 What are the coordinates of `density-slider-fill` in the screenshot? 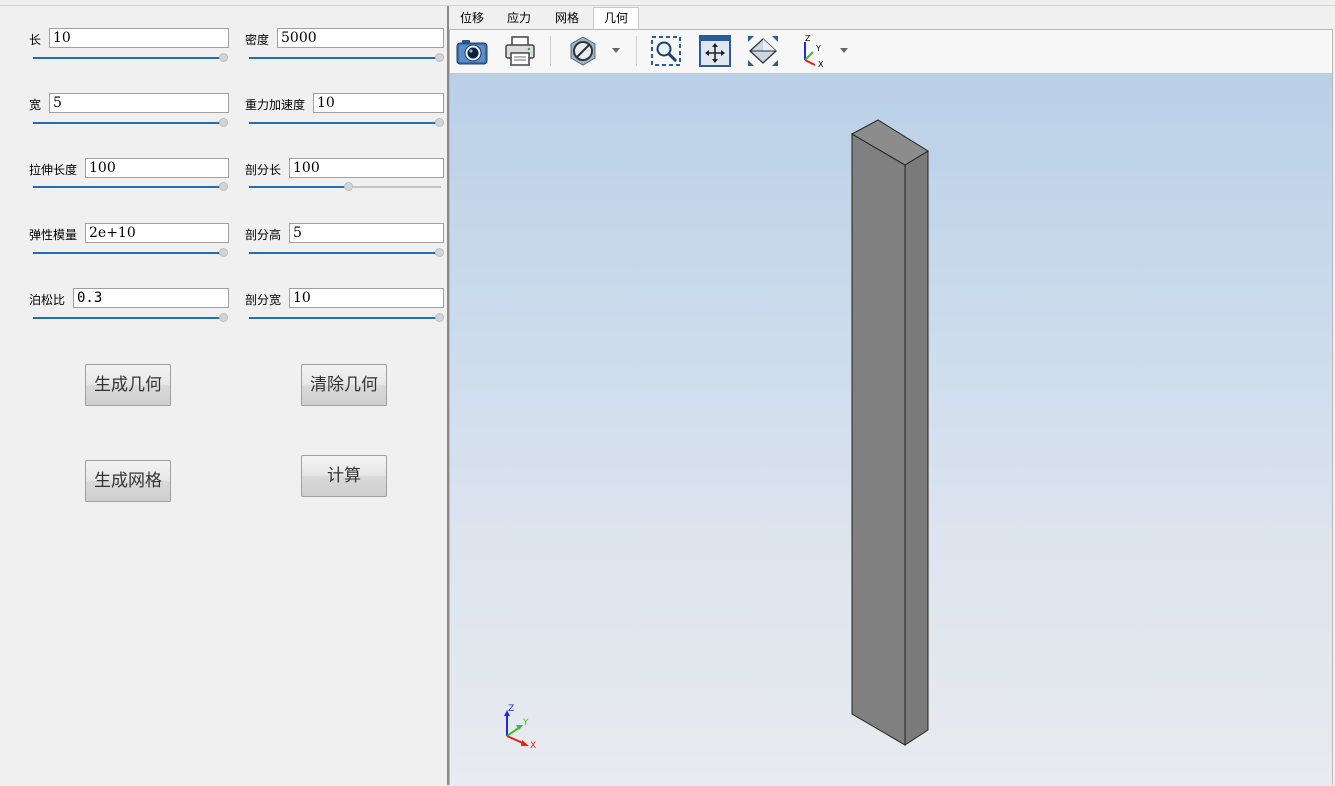 It's located at (344, 58).